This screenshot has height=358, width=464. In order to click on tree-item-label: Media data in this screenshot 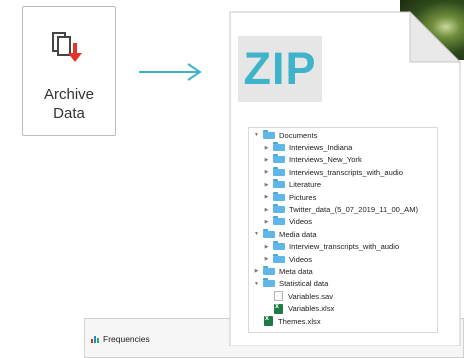, I will do `click(298, 234)`.